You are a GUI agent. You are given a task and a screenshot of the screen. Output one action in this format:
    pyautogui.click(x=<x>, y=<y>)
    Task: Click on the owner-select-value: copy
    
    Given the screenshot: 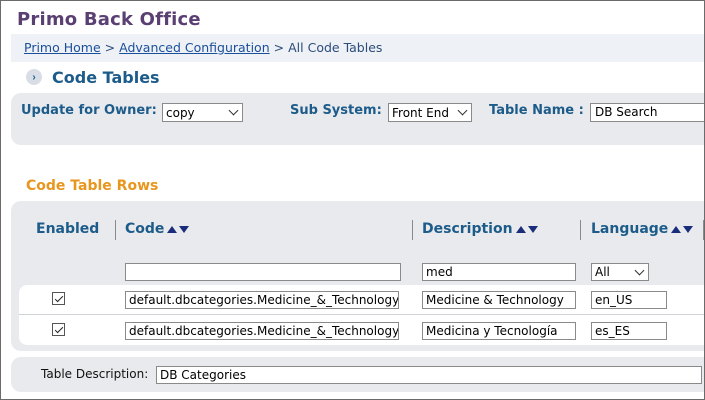 What is the action you would take?
    pyautogui.click(x=180, y=112)
    